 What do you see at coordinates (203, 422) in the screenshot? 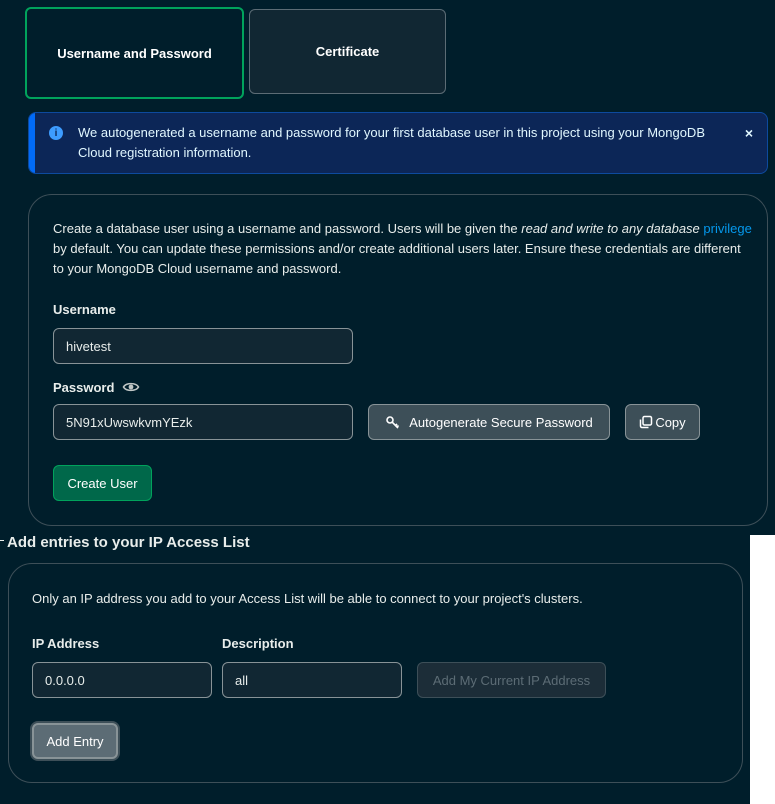
I see `password-input` at bounding box center [203, 422].